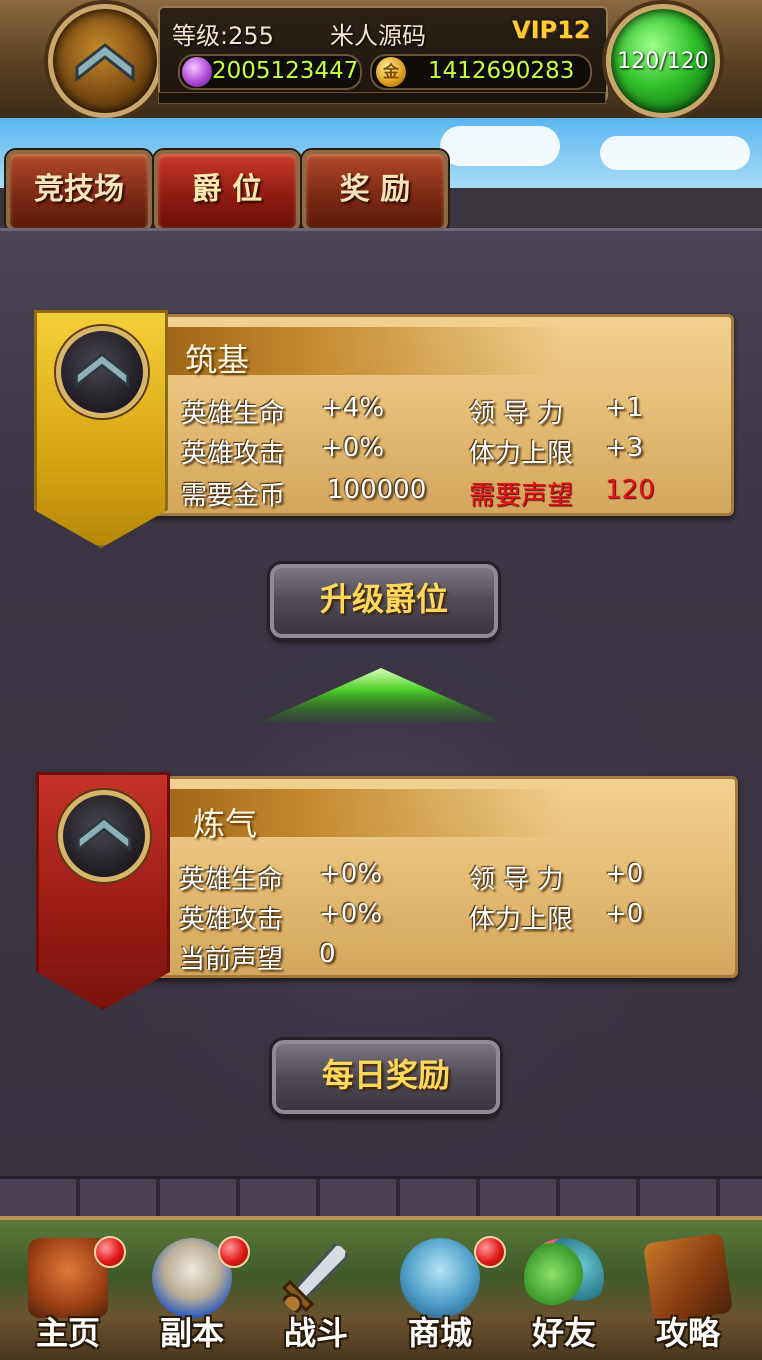  What do you see at coordinates (231, 960) in the screenshot?
I see `stat-label: 当前声望` at bounding box center [231, 960].